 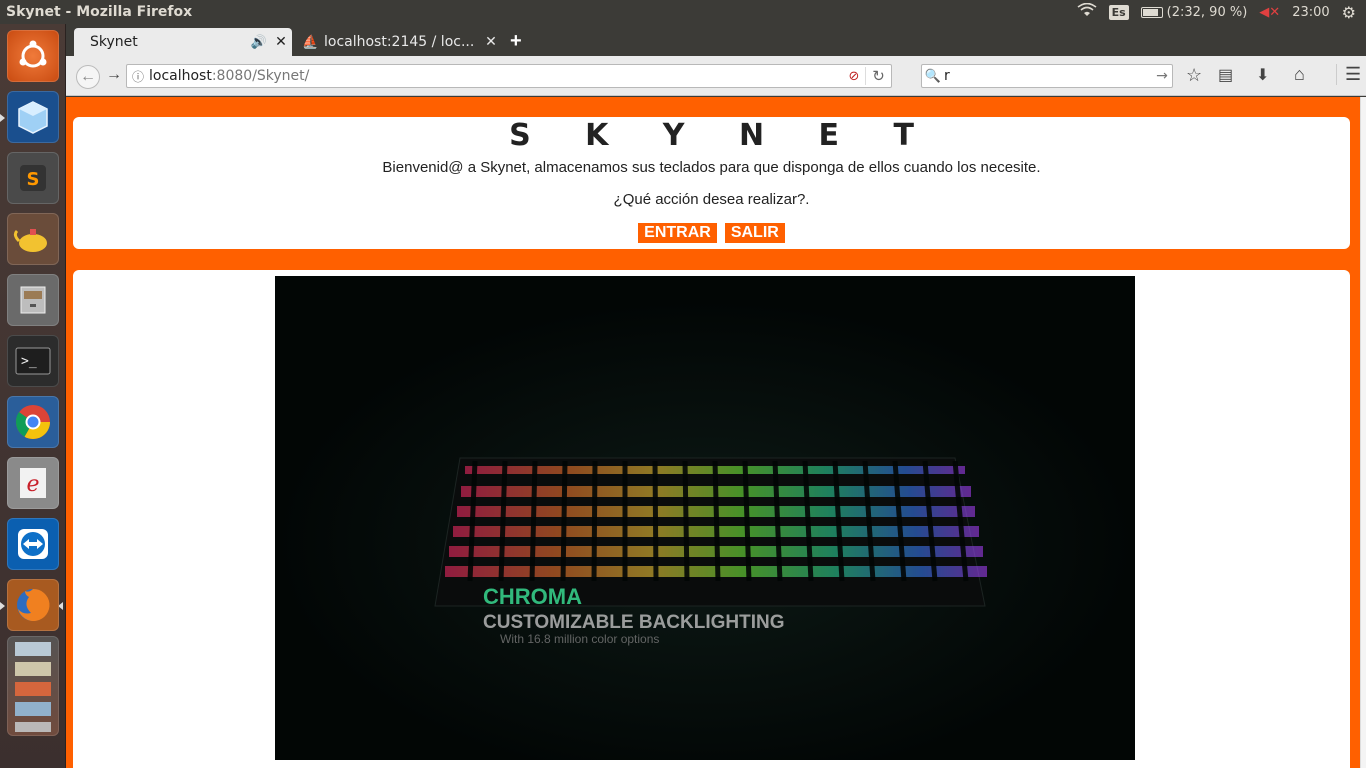 I want to click on url-host: localhost, so click(x=180, y=76).